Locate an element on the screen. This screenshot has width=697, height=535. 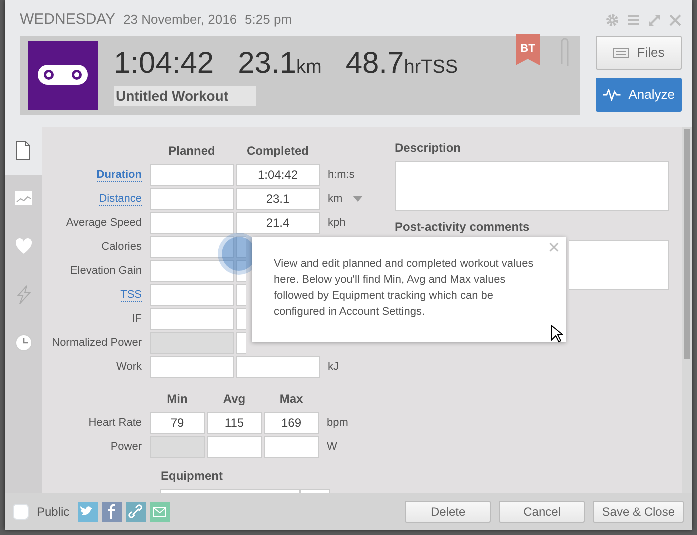
section-title: Description is located at coordinates (428, 148).